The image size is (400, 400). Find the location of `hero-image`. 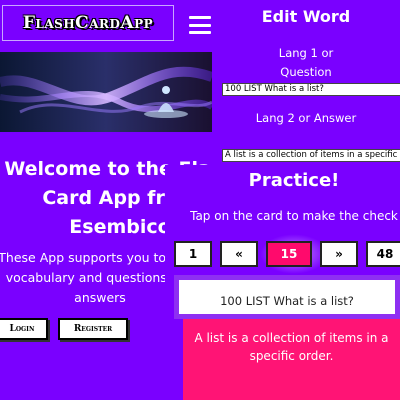

hero-image is located at coordinates (106, 92).